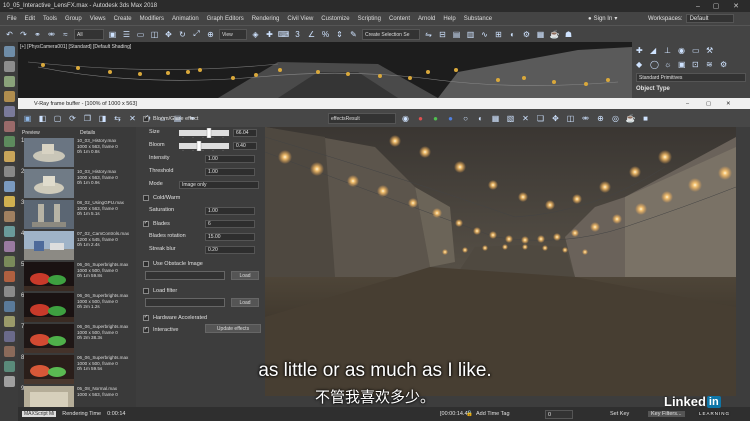 The width and height of the screenshot is (750, 421). I want to click on geometry-category-icon: ◆, so click(639, 64).